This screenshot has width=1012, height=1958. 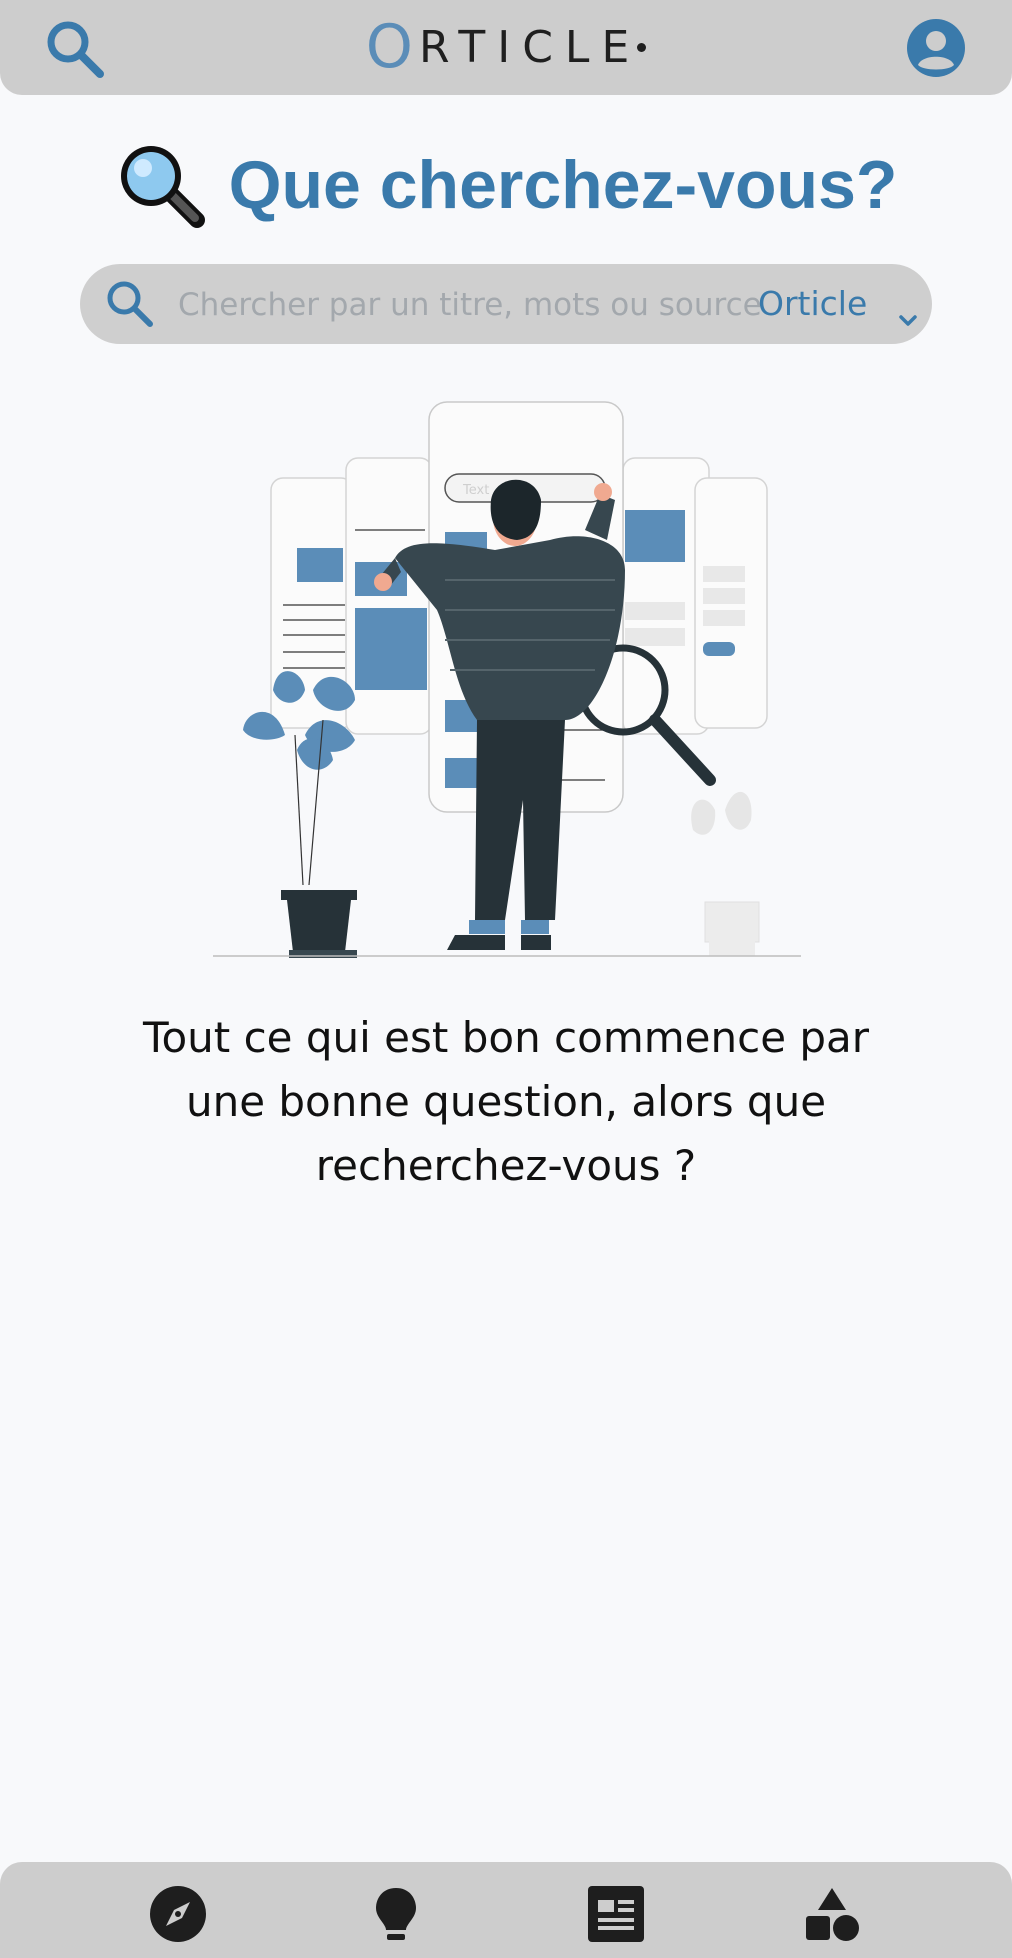 What do you see at coordinates (396, 1914) in the screenshot?
I see `lightbulb-icon` at bounding box center [396, 1914].